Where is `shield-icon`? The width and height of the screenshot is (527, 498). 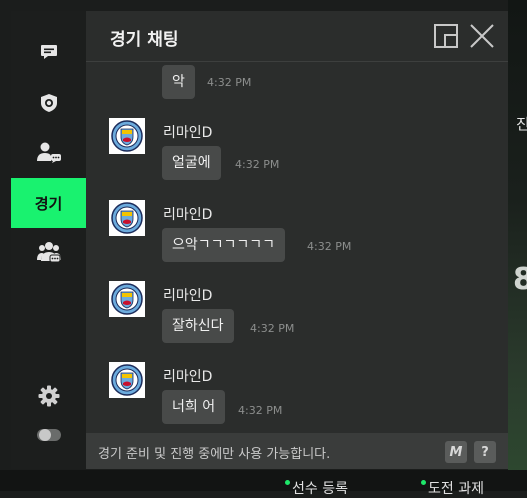 shield-icon is located at coordinates (49, 103).